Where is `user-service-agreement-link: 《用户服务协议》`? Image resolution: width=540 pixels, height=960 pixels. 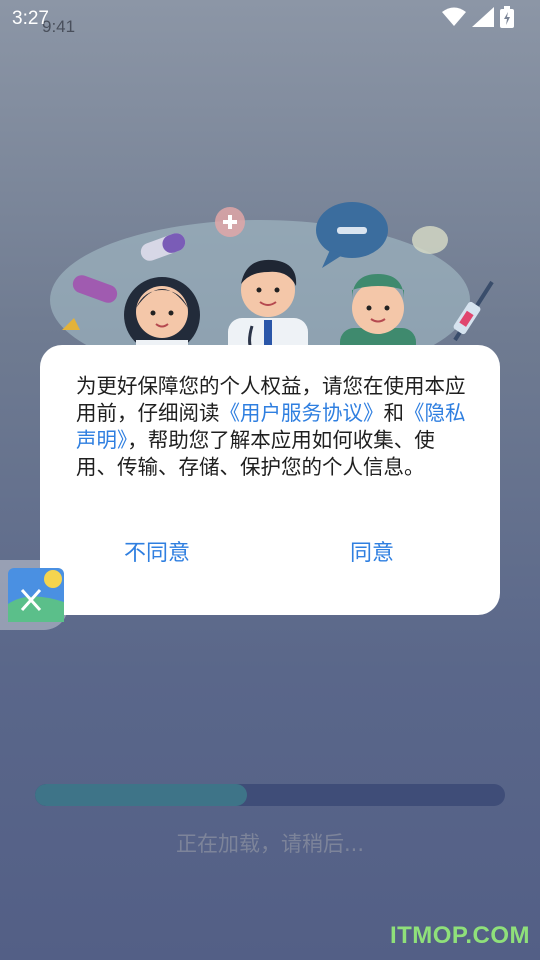 user-service-agreement-link: 《用户服务协议》 is located at coordinates (302, 413).